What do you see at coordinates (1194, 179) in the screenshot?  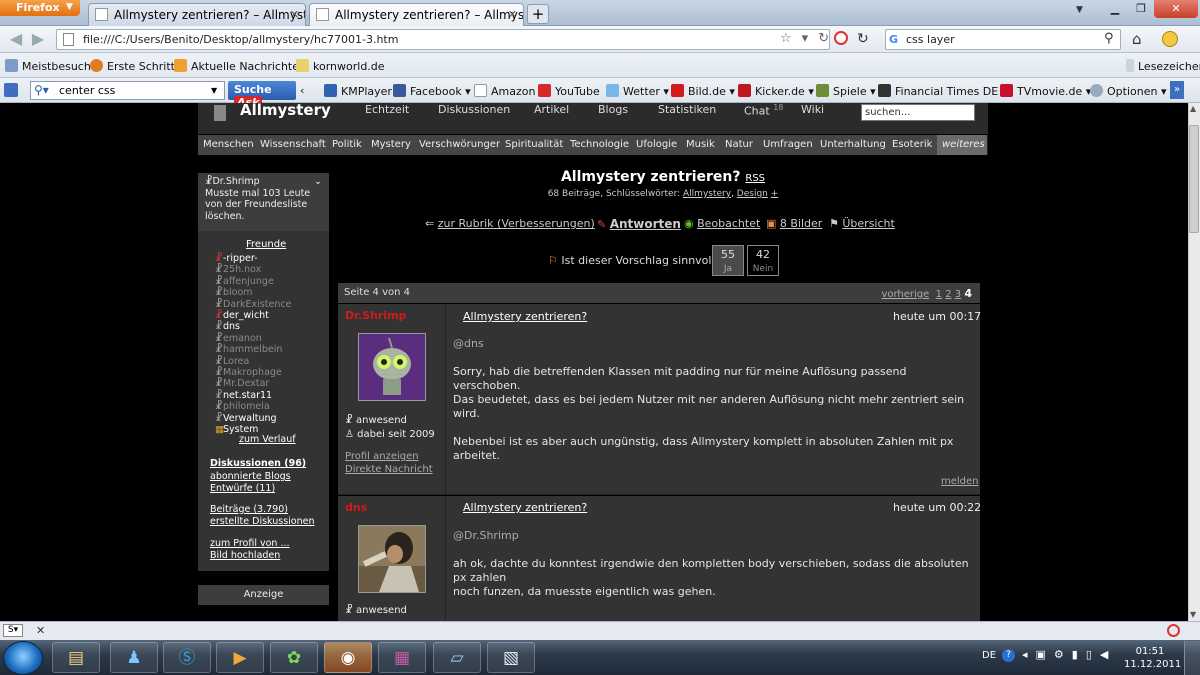 I see `scrollbar-thumb` at bounding box center [1194, 179].